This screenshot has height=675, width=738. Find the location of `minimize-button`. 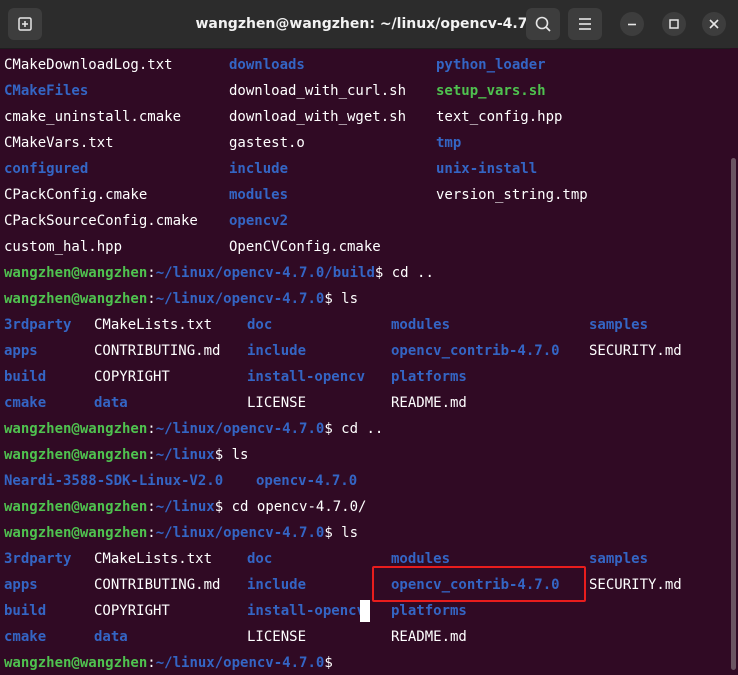

minimize-button is located at coordinates (632, 24).